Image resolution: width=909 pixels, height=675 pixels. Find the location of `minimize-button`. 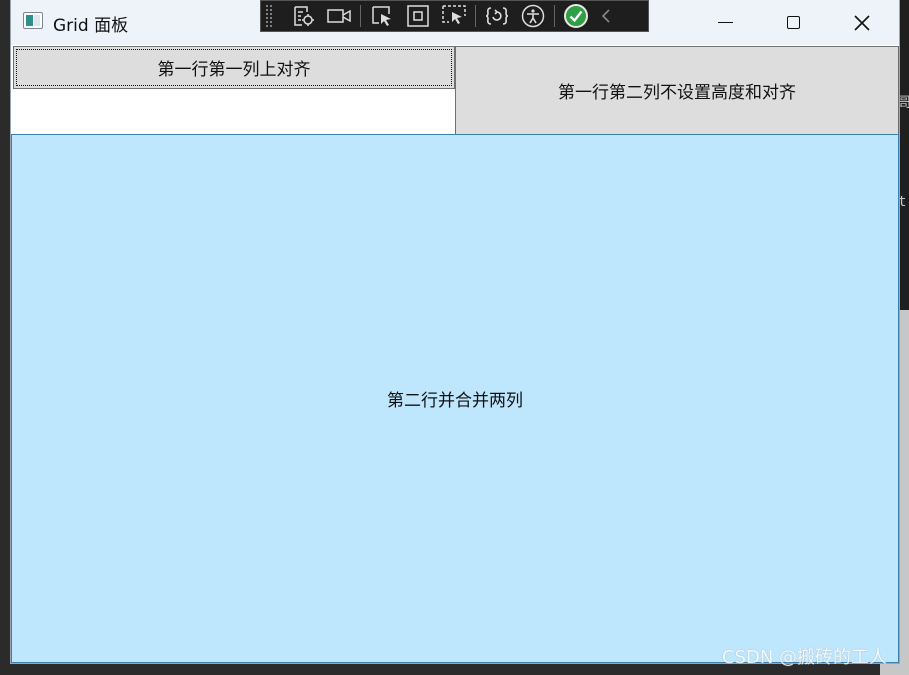

minimize-button is located at coordinates (725, 22).